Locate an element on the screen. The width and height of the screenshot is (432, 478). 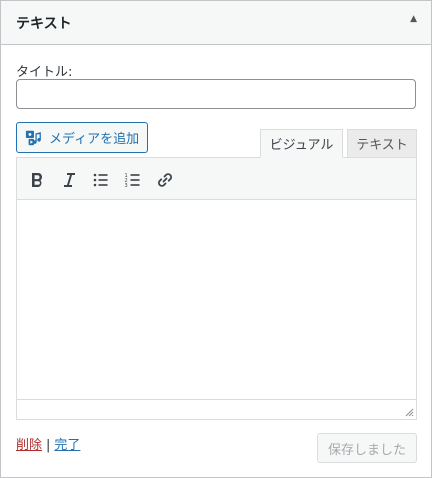
italic-icon is located at coordinates (69, 180).